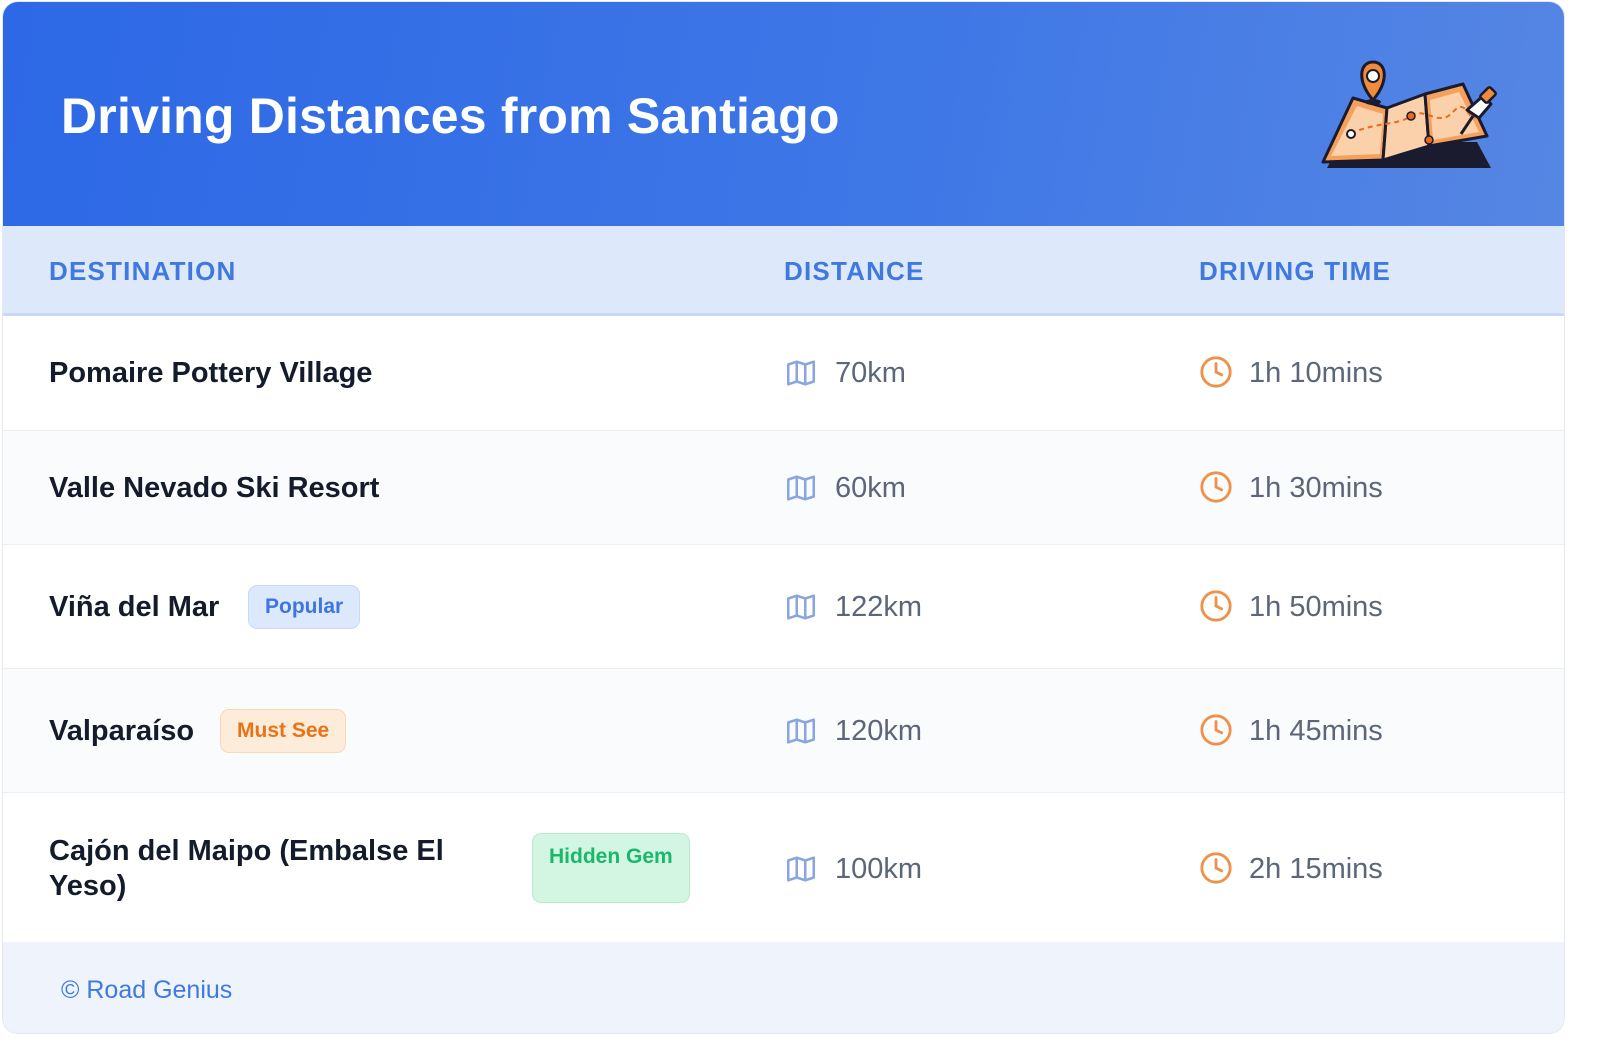  Describe the element at coordinates (214, 488) in the screenshot. I see `destination-name: Valle Nevado Ski Resort` at that location.